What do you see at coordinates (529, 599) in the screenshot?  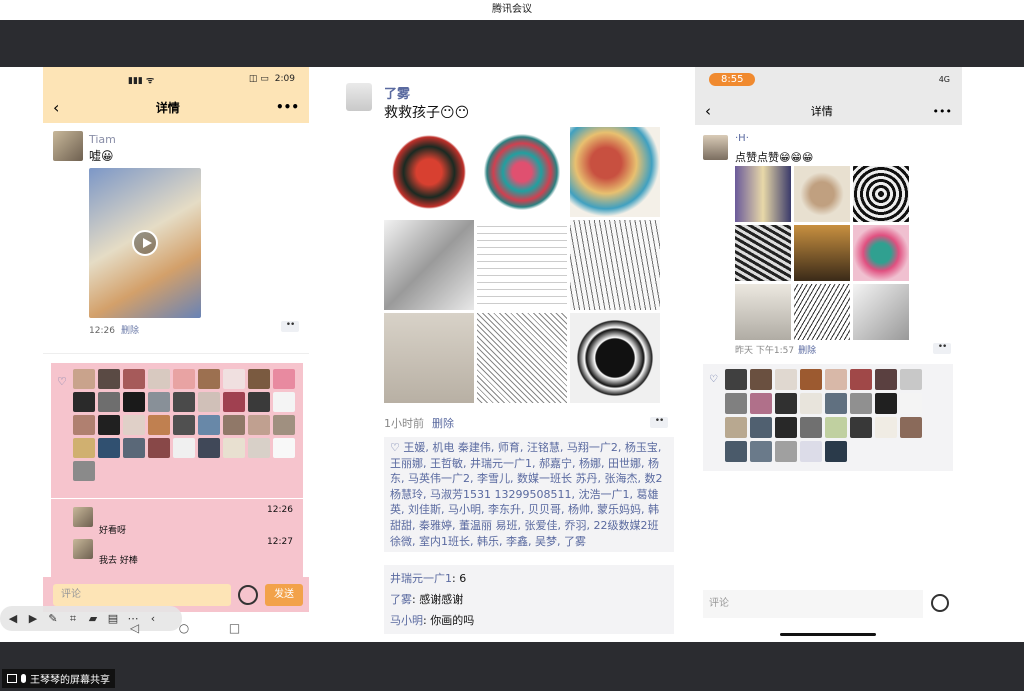 I see `comment-item: 了雾: 感谢感谢` at bounding box center [529, 599].